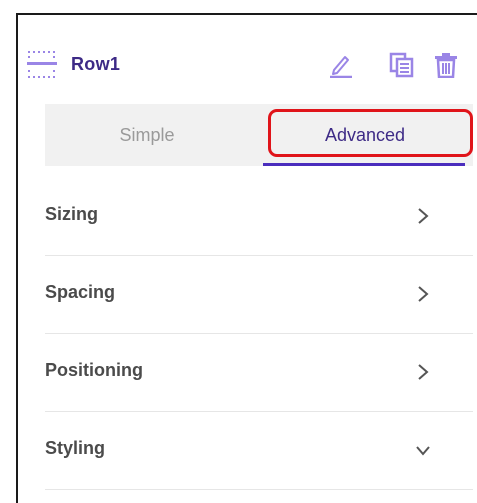 This screenshot has width=477, height=503. I want to click on tab-advanced: Advanced, so click(365, 135).